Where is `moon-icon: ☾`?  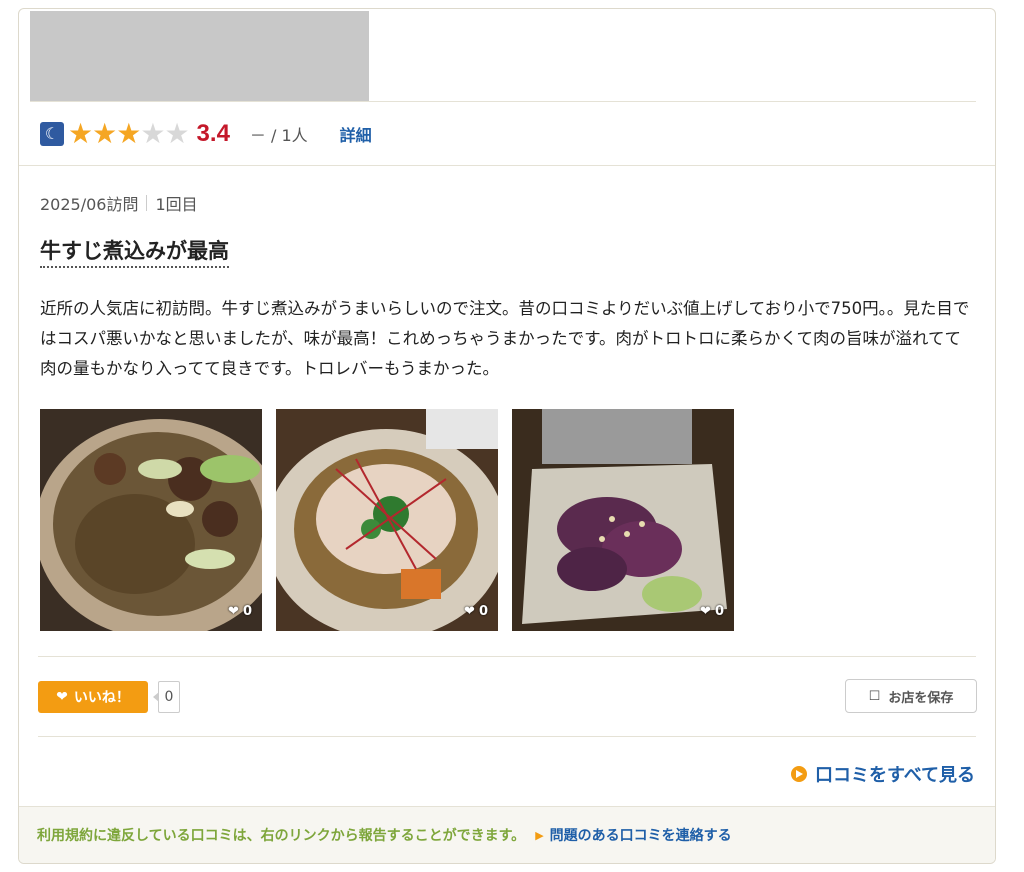 moon-icon: ☾ is located at coordinates (52, 134).